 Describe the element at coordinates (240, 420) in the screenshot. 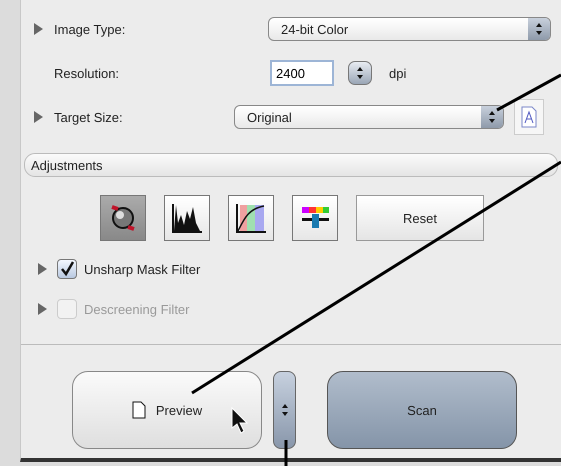

I see `mouse-pointer-icon` at that location.